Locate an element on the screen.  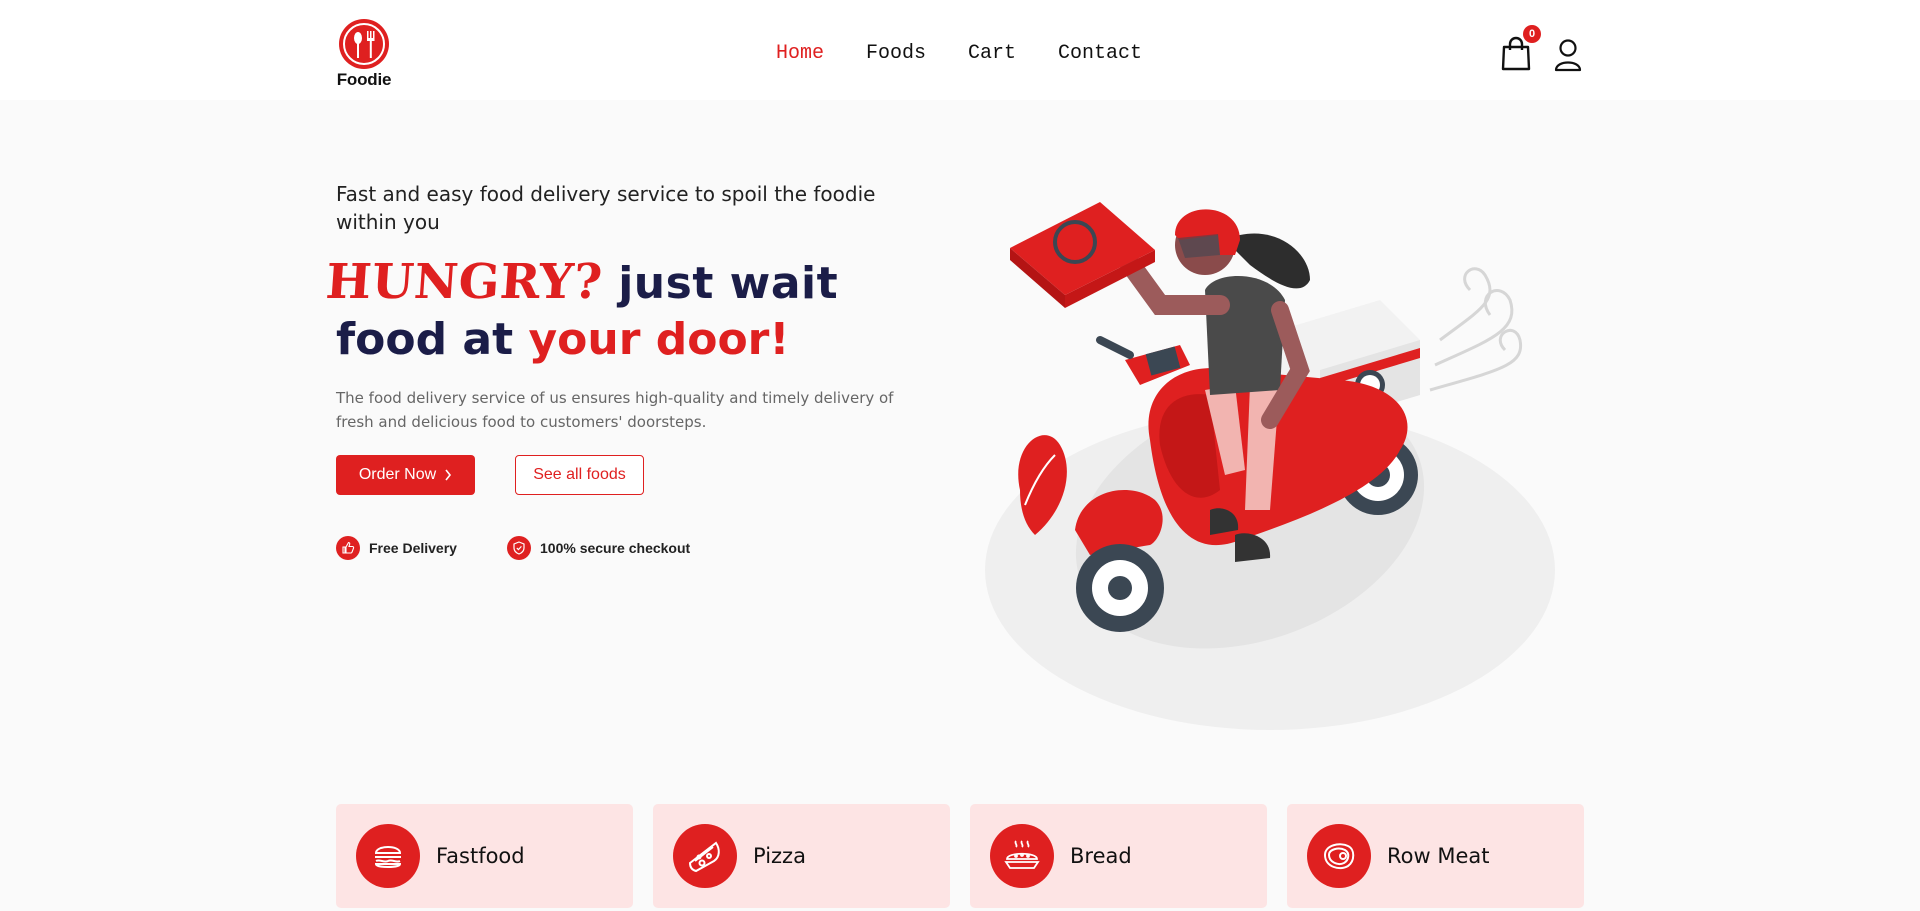
feature-secure-checkout-label: 100% secure checkout is located at coordinates (615, 548).